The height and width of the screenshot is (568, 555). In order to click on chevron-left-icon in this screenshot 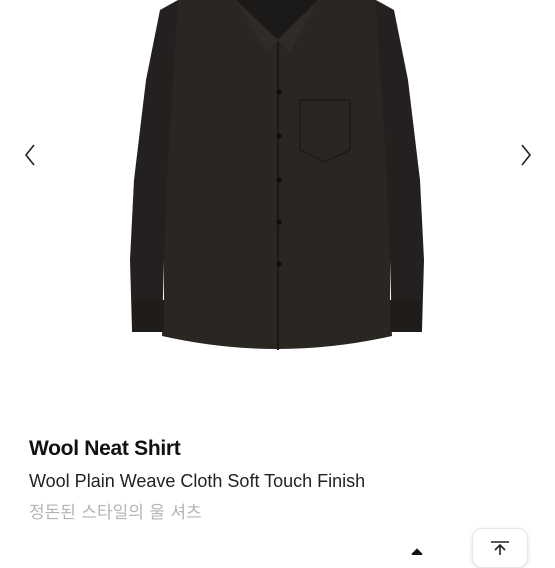, I will do `click(29, 155)`.